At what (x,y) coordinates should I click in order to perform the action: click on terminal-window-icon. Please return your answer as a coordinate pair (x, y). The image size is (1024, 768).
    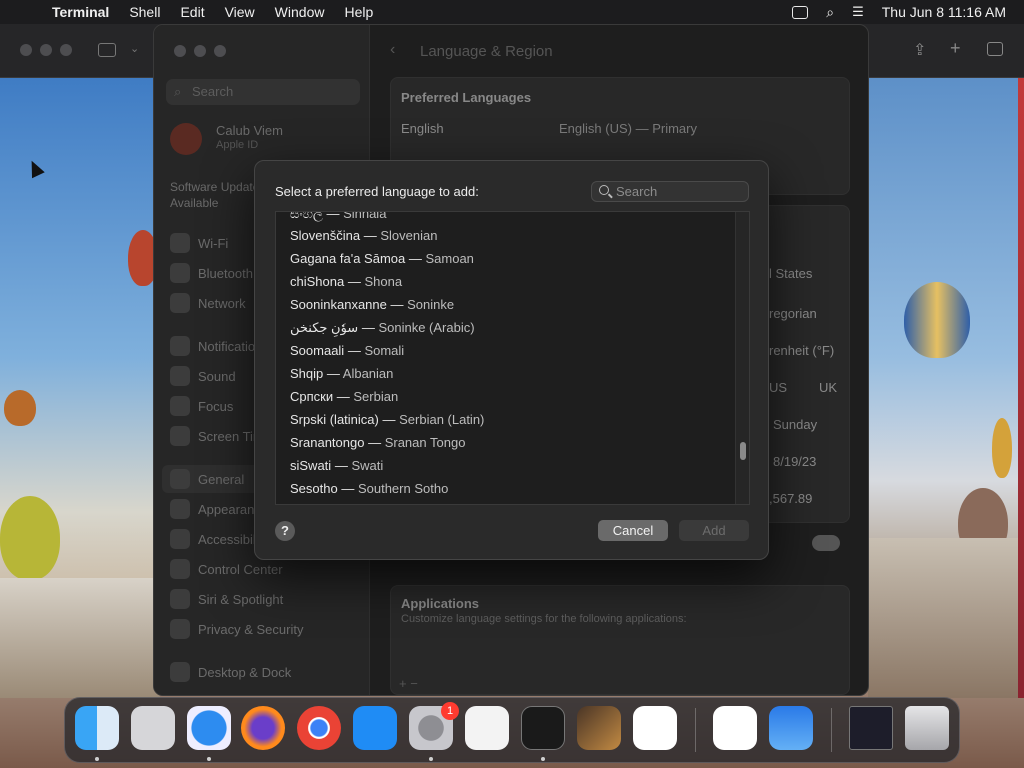
    Looking at the image, I should click on (871, 728).